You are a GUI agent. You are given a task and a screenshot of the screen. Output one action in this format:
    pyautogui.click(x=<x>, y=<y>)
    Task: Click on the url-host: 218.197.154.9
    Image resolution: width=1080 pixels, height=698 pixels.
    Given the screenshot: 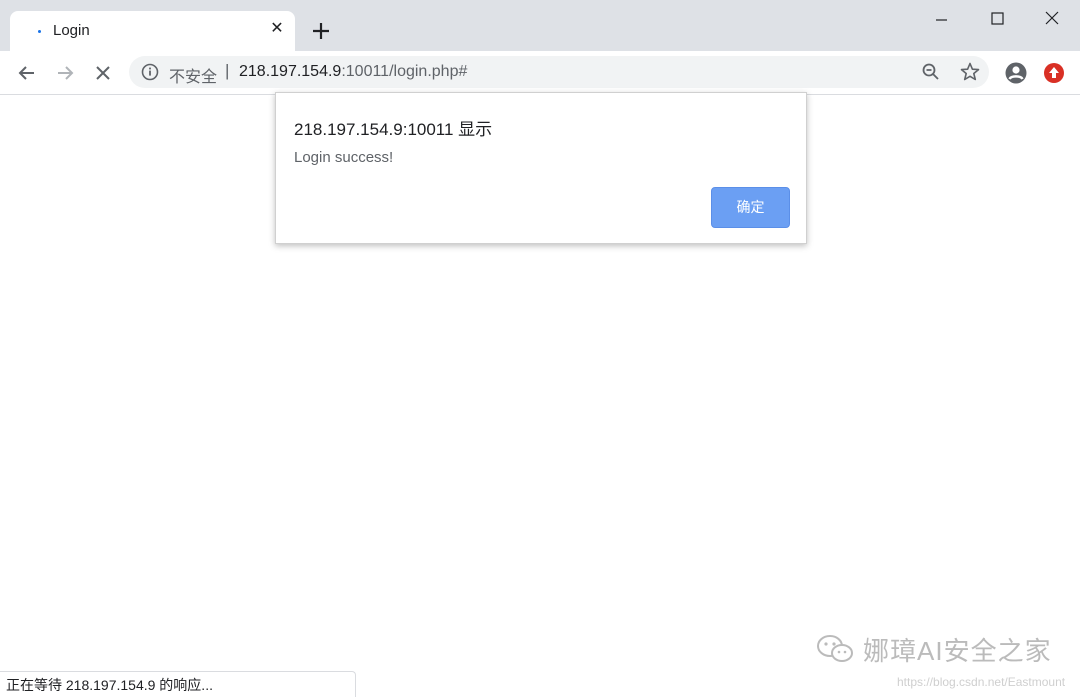 What is the action you would take?
    pyautogui.click(x=290, y=71)
    